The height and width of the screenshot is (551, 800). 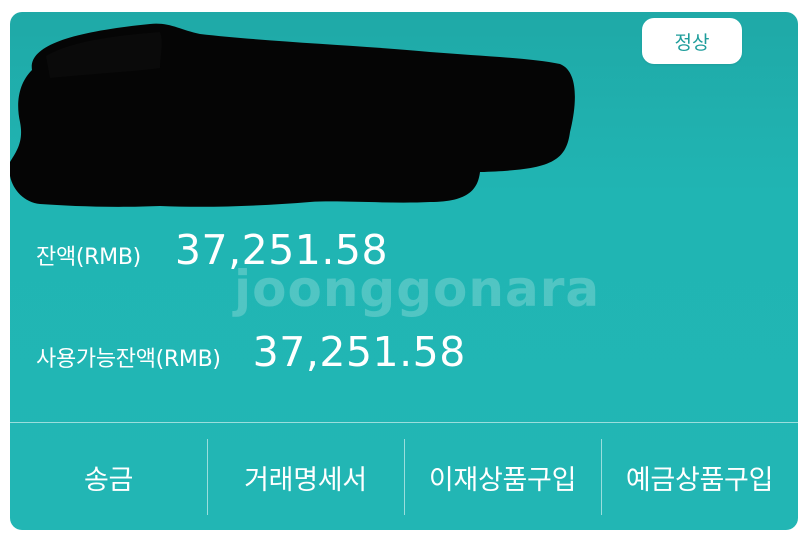 I want to click on balance-row: 잔액(RMB) 37,251.58, so click(x=212, y=250).